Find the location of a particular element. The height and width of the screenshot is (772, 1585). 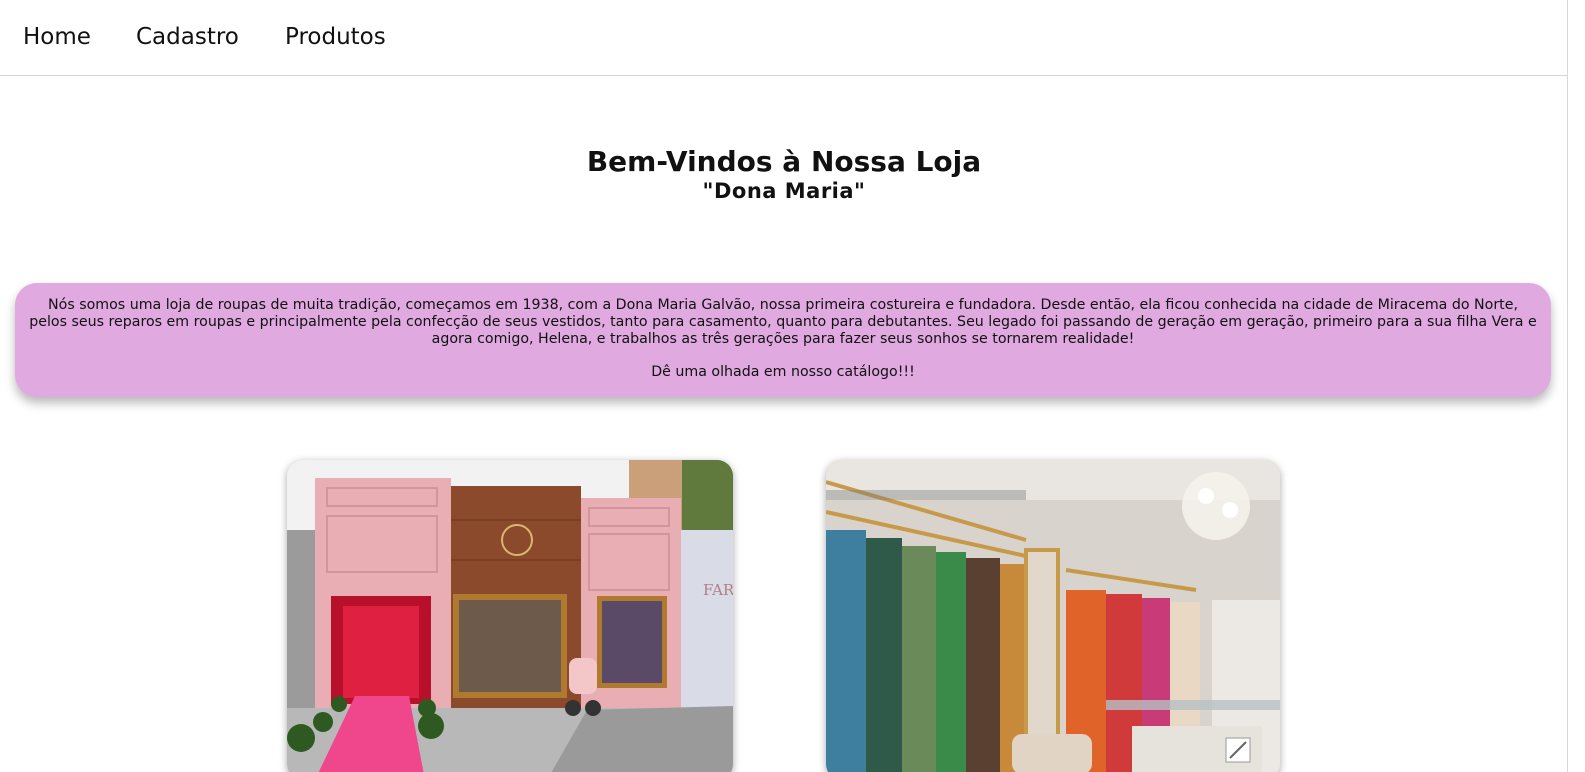

nav-link-cadastro: Cadastro is located at coordinates (187, 37).